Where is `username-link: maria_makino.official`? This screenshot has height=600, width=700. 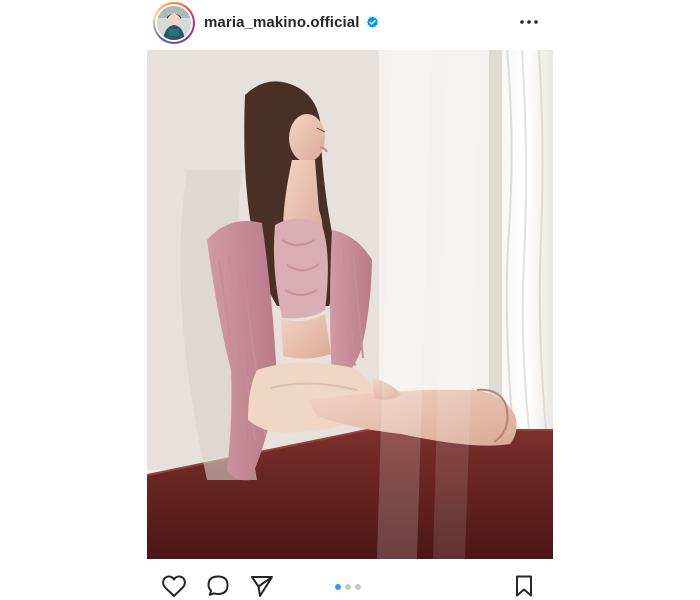 username-link: maria_makino.official is located at coordinates (282, 22).